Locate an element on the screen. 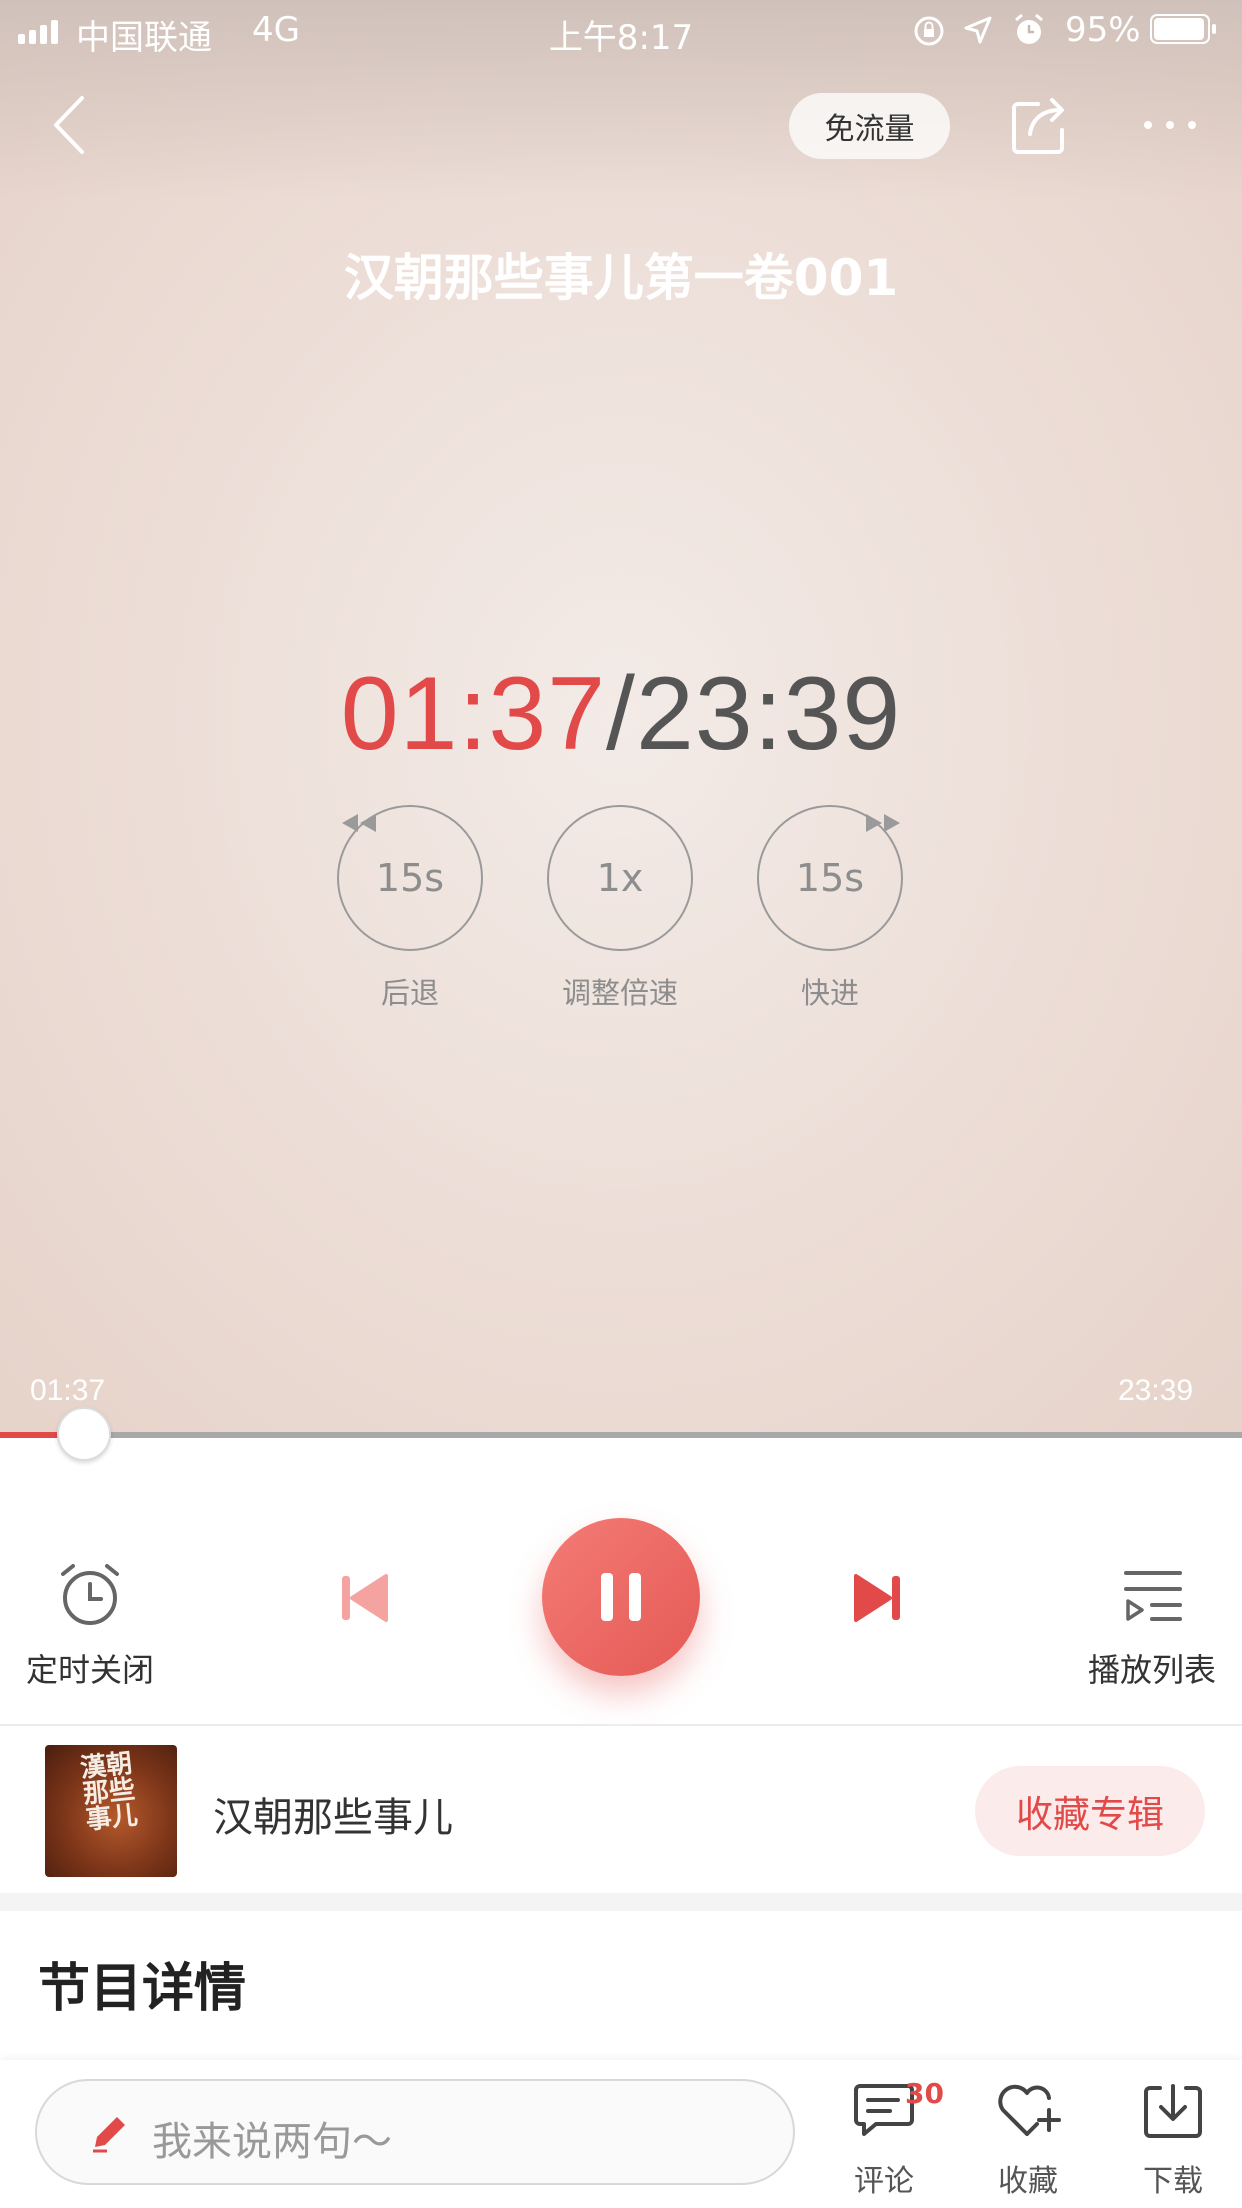 This screenshot has height=2208, width=1242. playback-timer: 01:37/23:39 is located at coordinates (621, 714).